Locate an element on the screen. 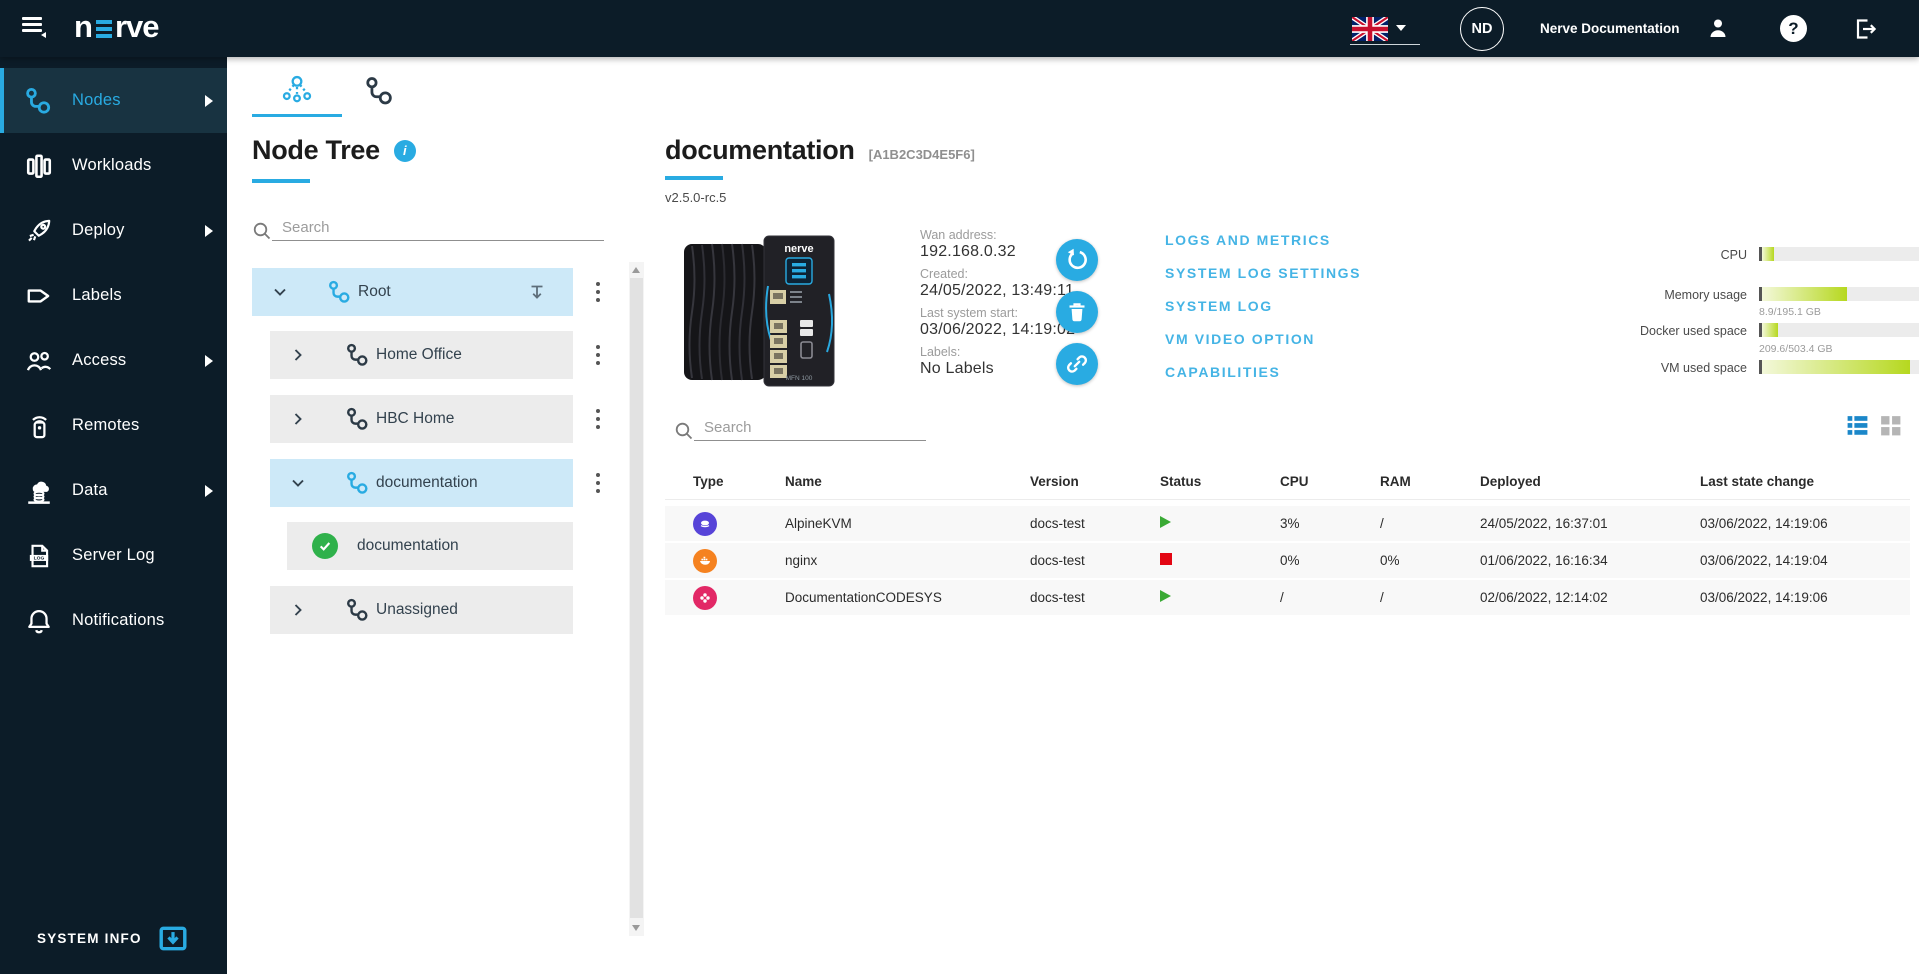  tree-item-root: Root is located at coordinates (412, 292).